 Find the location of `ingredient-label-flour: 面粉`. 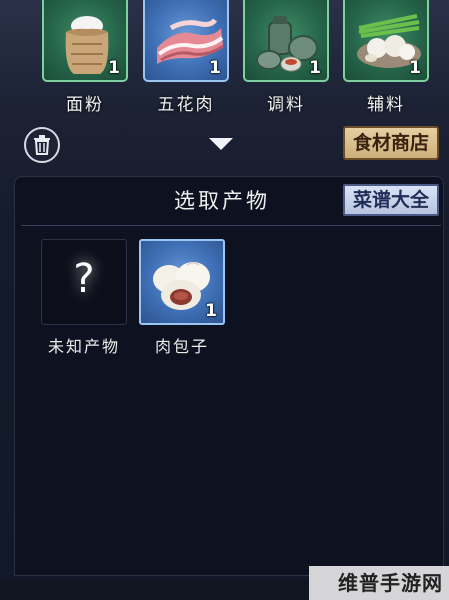

ingredient-label-flour: 面粉 is located at coordinates (85, 105).